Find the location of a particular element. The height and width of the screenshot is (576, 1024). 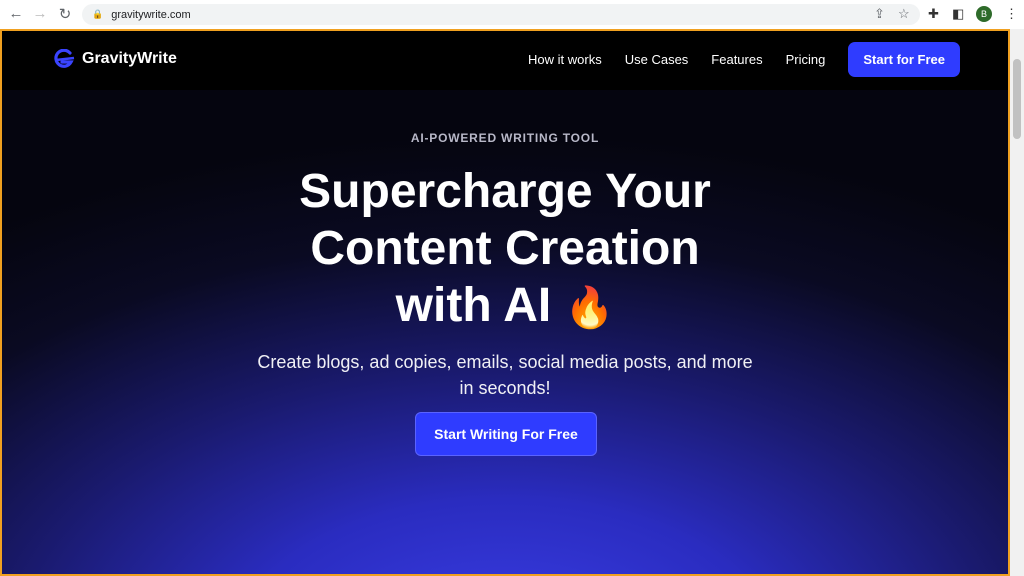

nav-features: Features is located at coordinates (736, 59).